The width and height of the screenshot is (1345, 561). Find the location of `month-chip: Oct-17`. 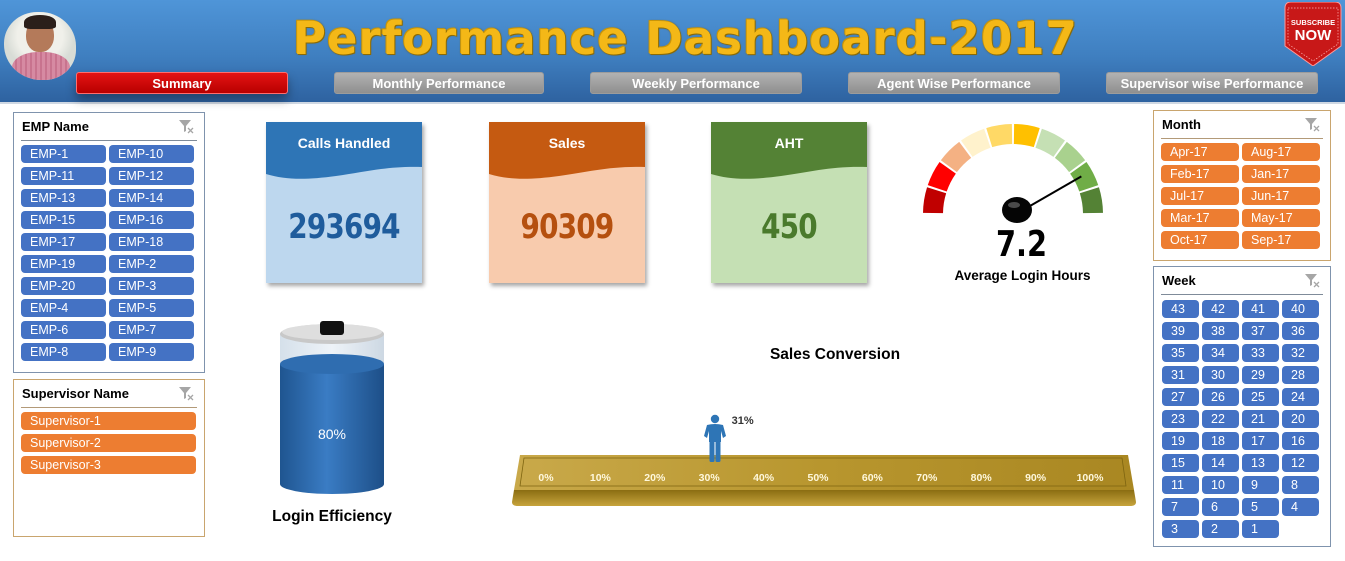

month-chip: Oct-17 is located at coordinates (1200, 240).